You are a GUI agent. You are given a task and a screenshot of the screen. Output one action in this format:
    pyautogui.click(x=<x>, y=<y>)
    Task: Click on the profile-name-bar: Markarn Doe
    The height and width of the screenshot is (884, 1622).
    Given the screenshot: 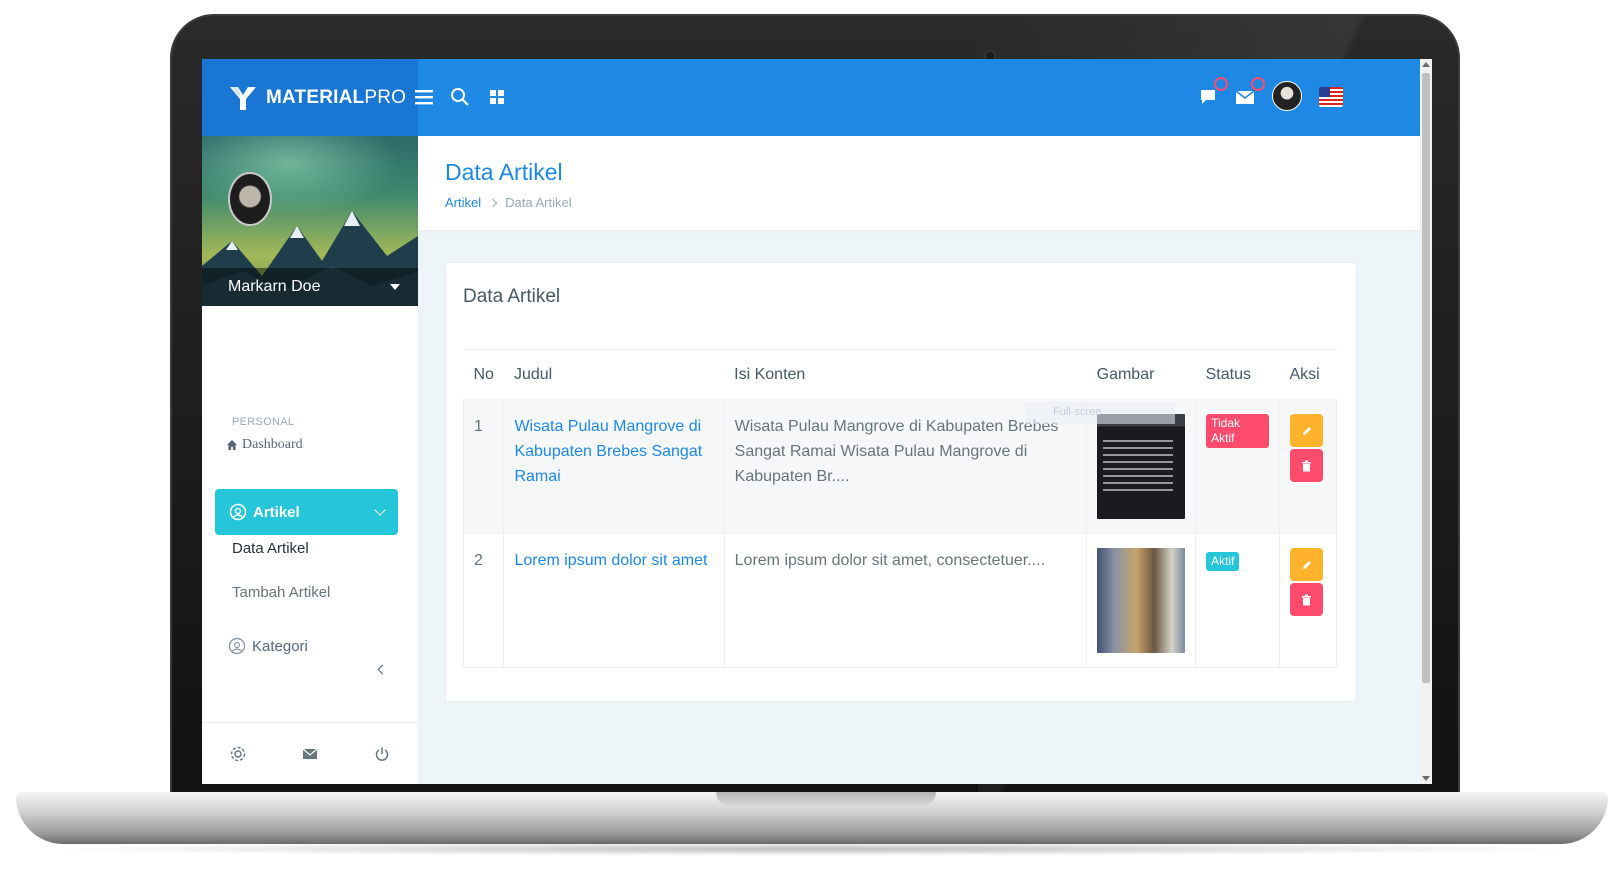 What is the action you would take?
    pyautogui.click(x=310, y=287)
    